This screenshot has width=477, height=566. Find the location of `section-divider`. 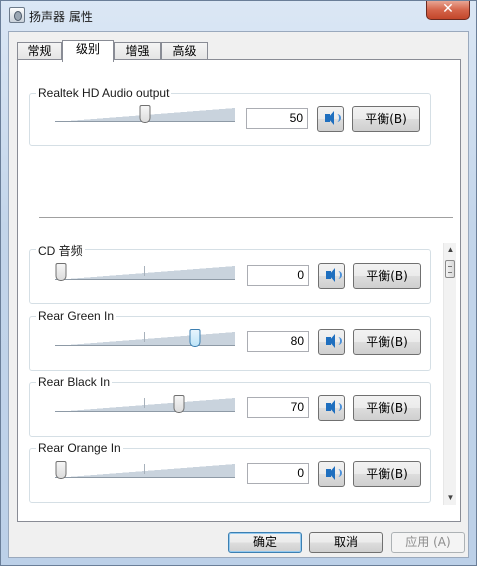

section-divider is located at coordinates (246, 218).